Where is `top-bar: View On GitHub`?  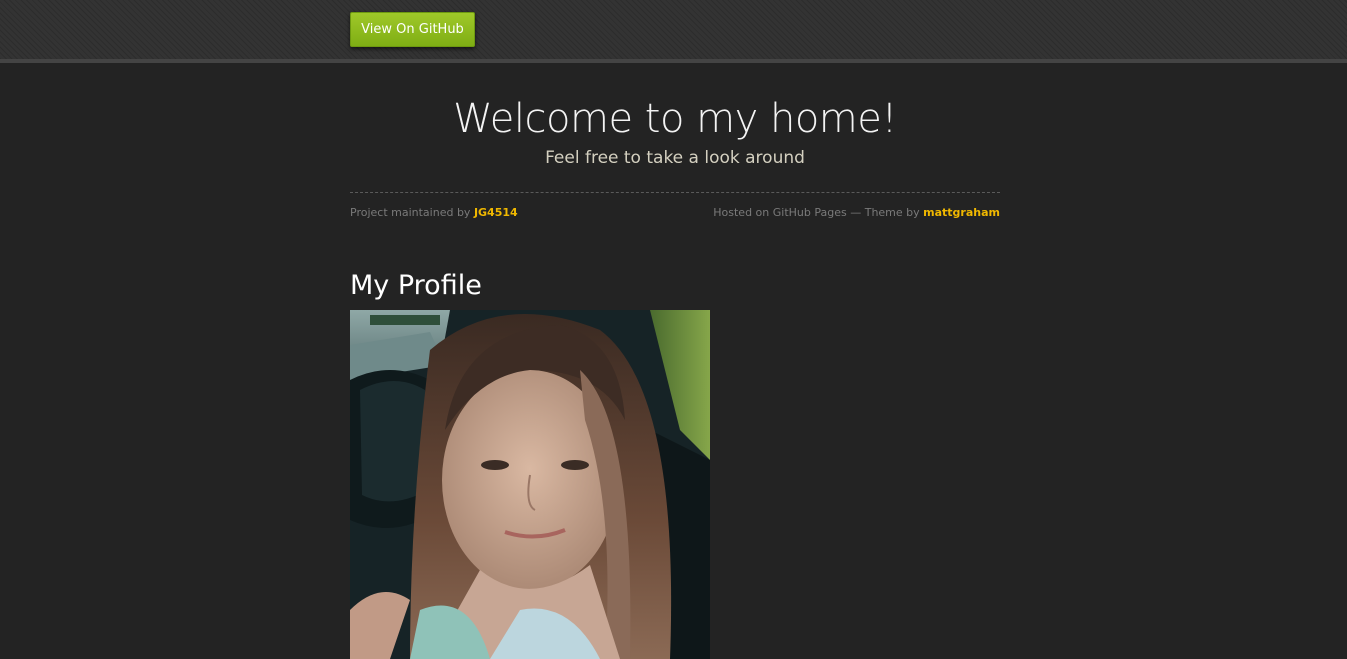 top-bar: View On GitHub is located at coordinates (673, 31).